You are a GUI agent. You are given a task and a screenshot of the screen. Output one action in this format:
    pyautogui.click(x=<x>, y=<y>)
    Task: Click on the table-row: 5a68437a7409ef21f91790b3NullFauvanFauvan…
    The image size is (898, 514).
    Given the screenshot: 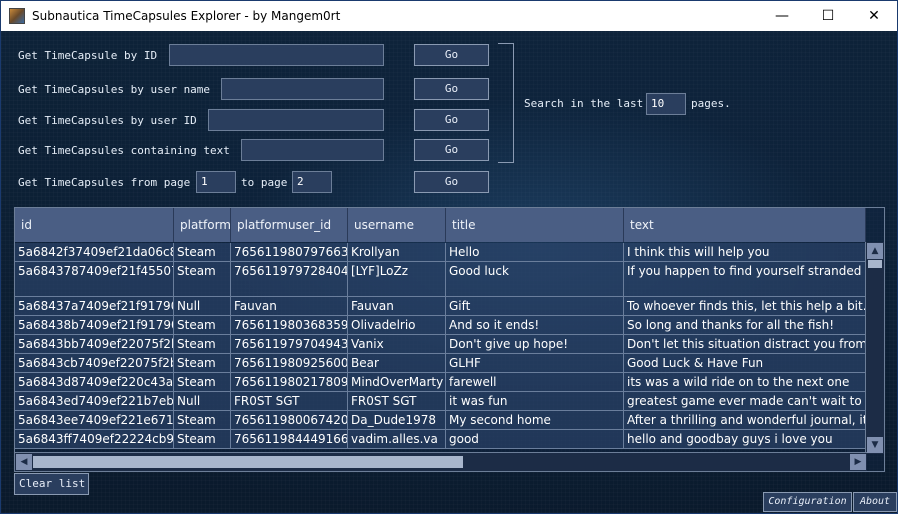 What is the action you would take?
    pyautogui.click(x=440, y=306)
    